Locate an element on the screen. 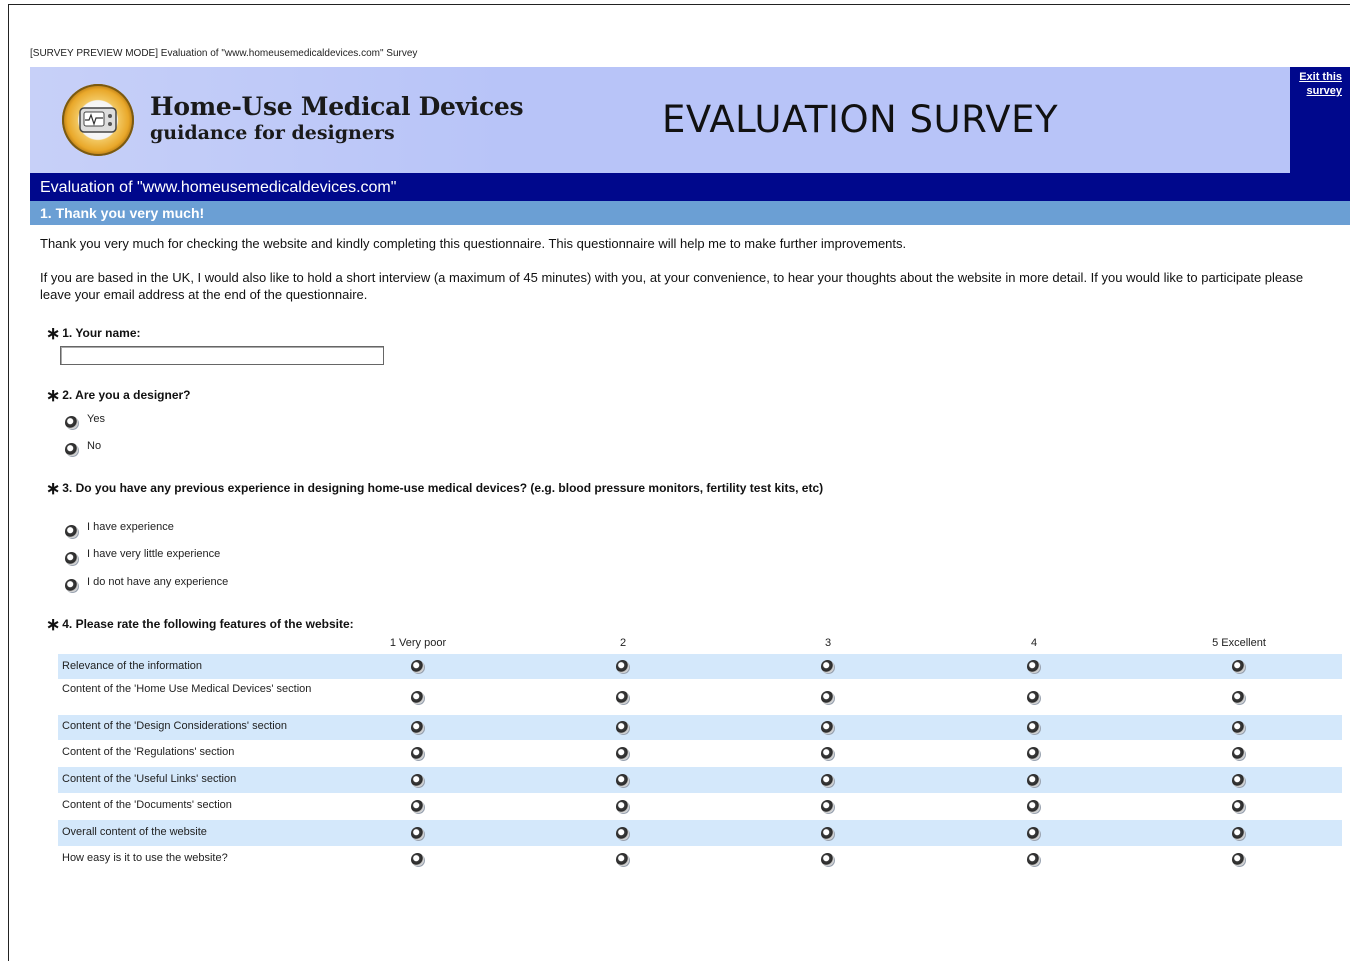 The height and width of the screenshot is (961, 1350). question-1-title: ∗ 1. Your name: is located at coordinates (93, 334).